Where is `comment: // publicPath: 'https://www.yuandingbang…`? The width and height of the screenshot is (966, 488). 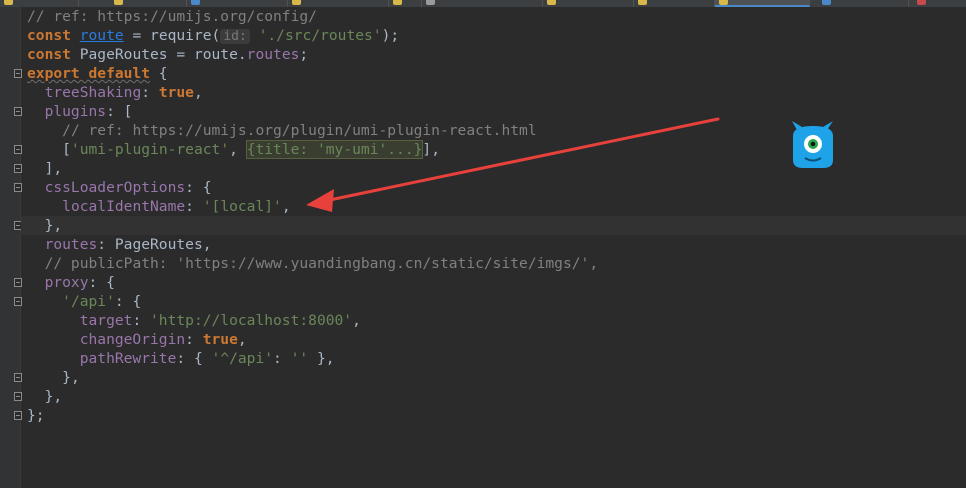
comment: // publicPath: 'https://www.yuandingbang… is located at coordinates (321, 263).